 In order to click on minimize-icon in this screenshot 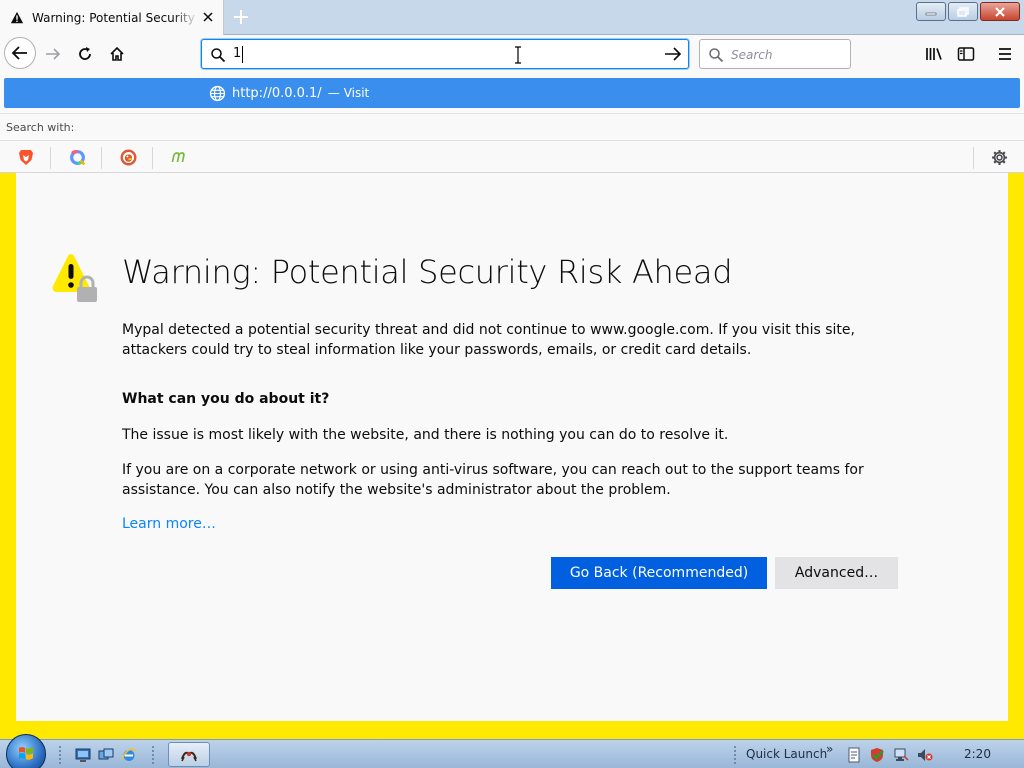, I will do `click(931, 13)`.